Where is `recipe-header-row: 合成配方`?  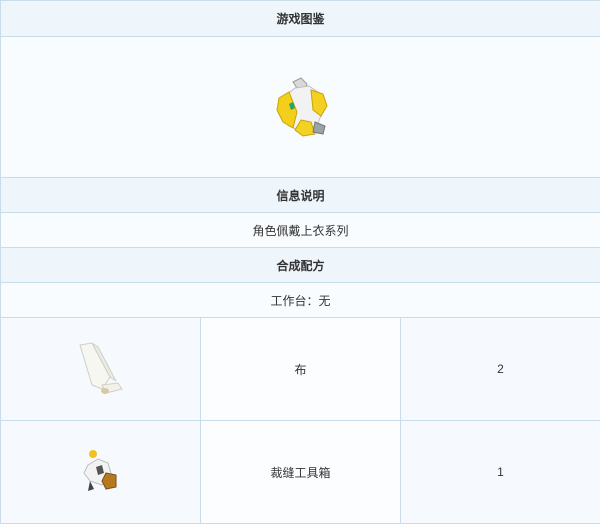 recipe-header-row: 合成配方 is located at coordinates (300, 265).